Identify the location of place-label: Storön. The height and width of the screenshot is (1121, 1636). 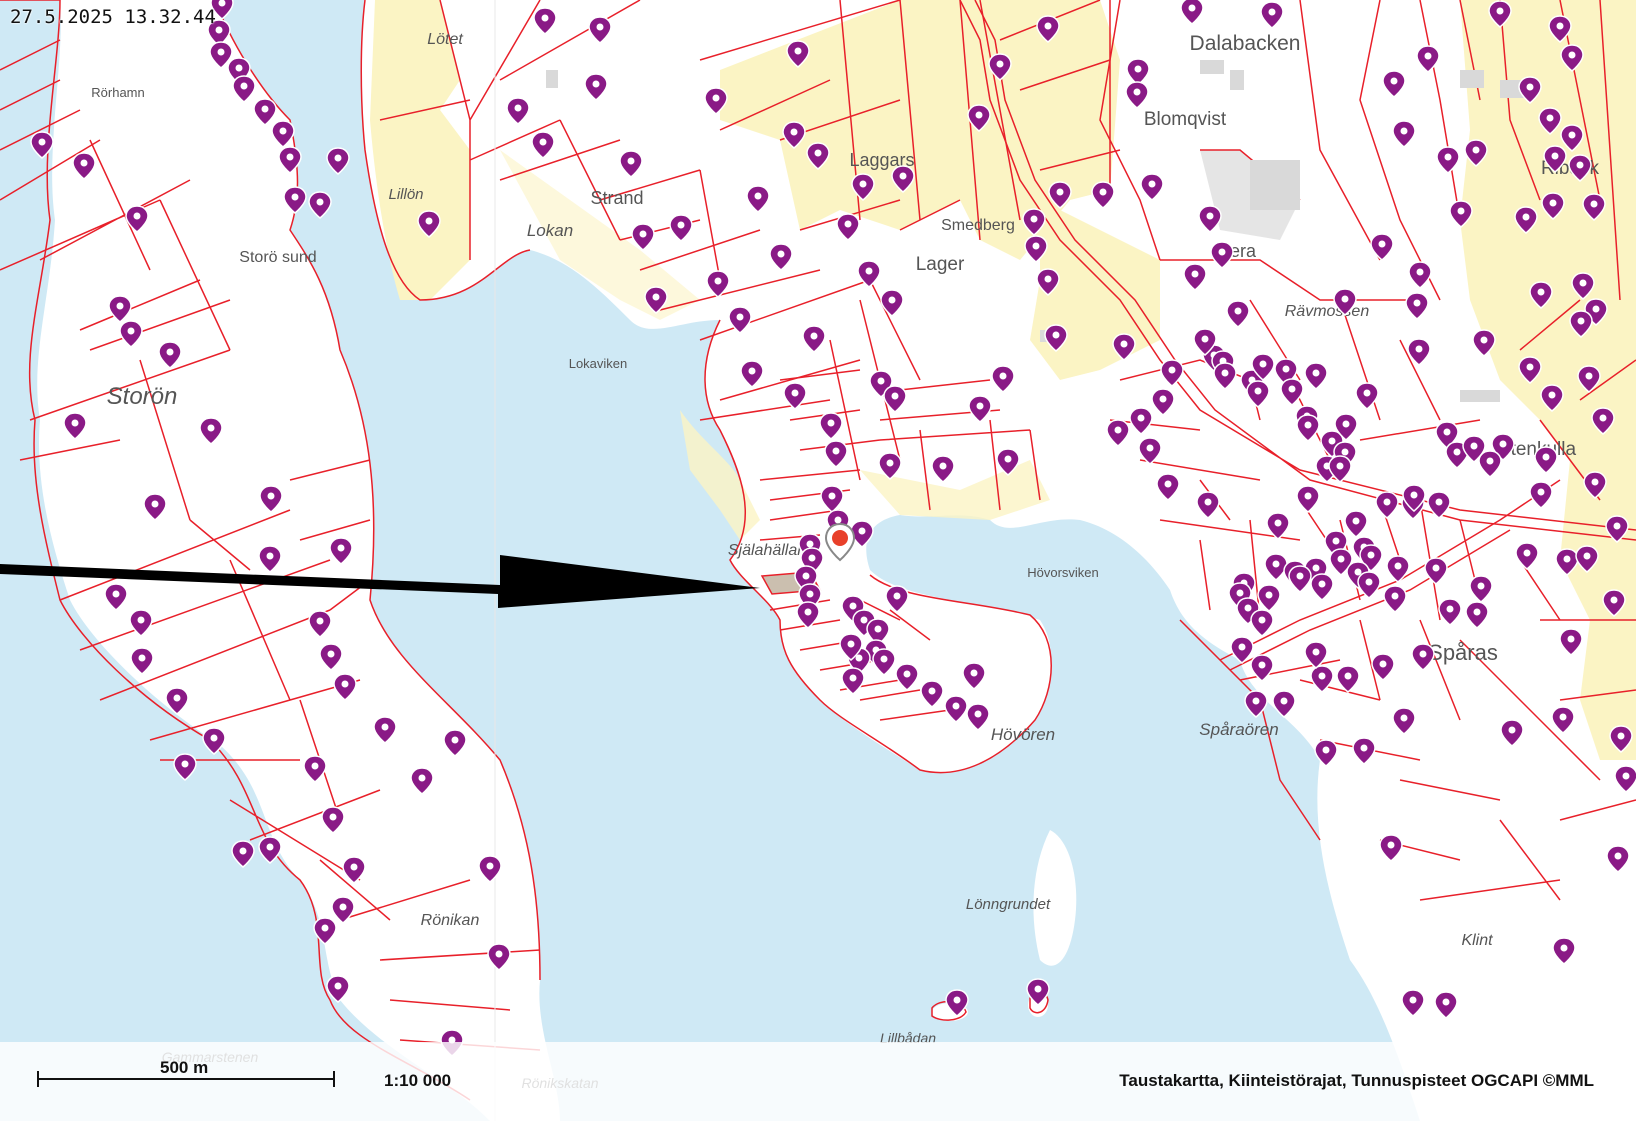
(142, 396).